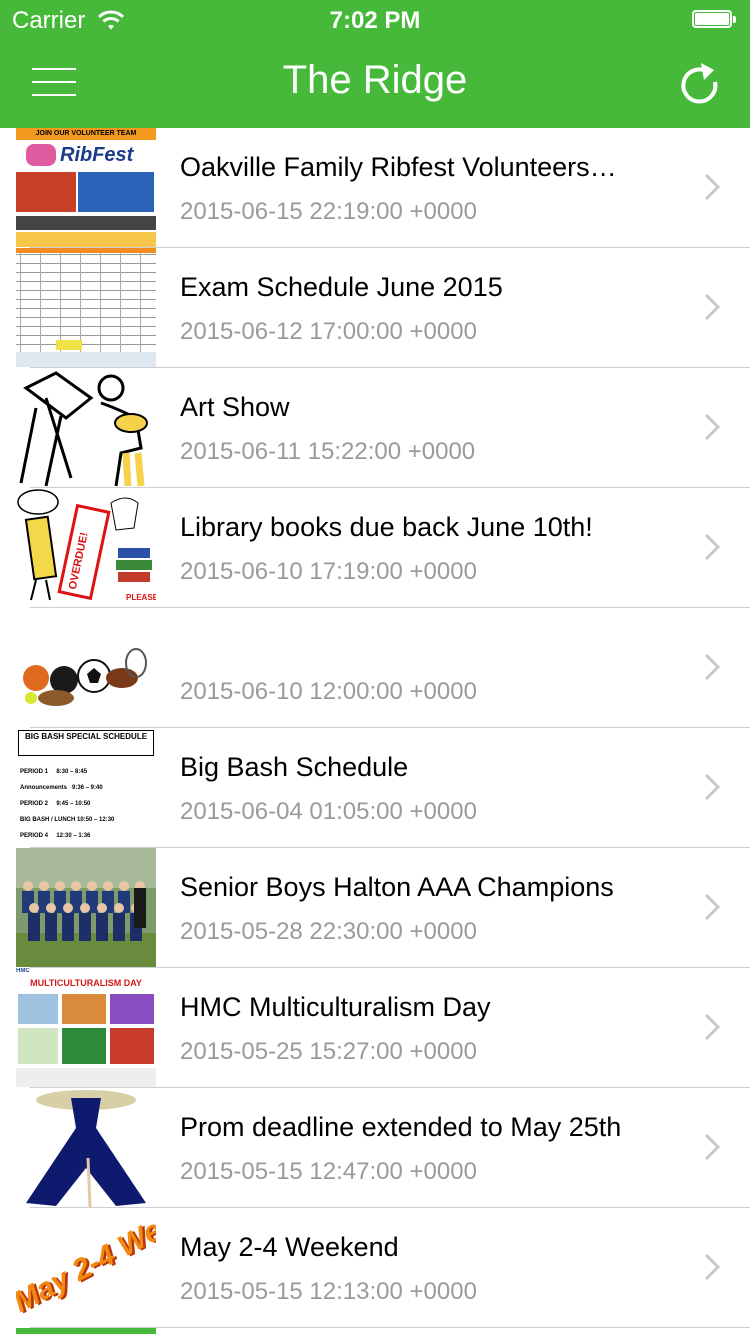 The image size is (750, 1334). What do you see at coordinates (86, 1267) in the screenshot?
I see `thumbnail-image: May 2-4 Weekend` at bounding box center [86, 1267].